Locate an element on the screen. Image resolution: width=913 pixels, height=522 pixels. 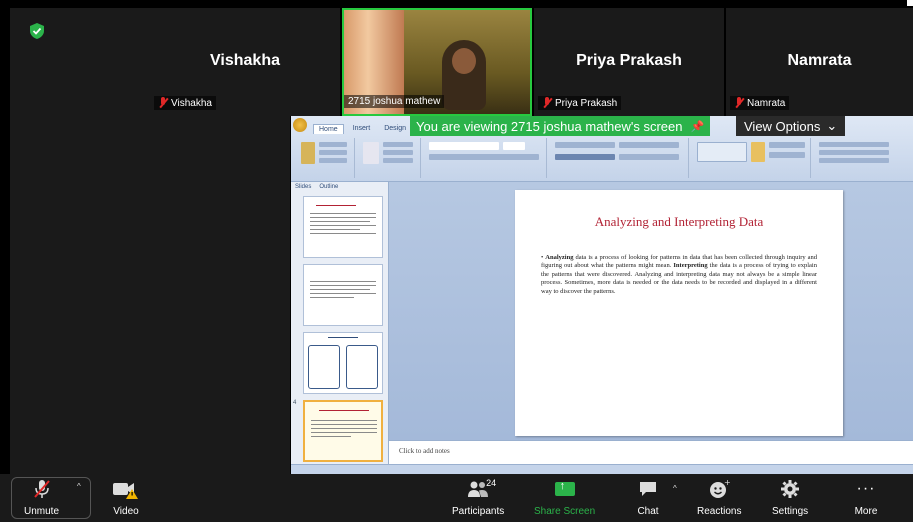
participant-label: Vishakha is located at coordinates (185, 103).